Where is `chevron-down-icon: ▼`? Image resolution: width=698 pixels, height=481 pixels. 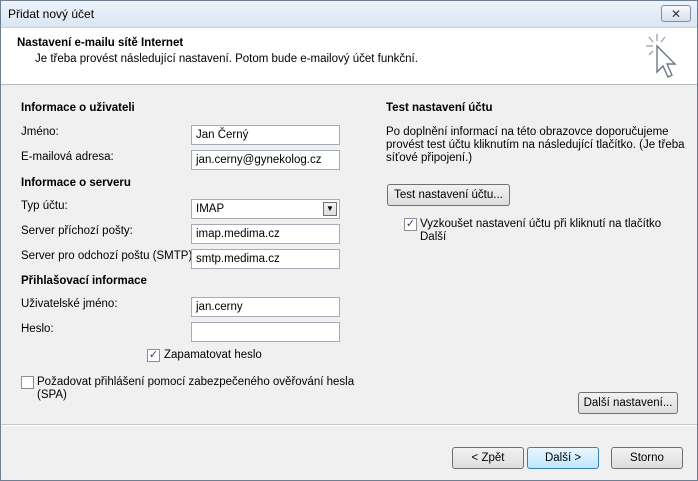
chevron-down-icon: ▼ is located at coordinates (330, 209).